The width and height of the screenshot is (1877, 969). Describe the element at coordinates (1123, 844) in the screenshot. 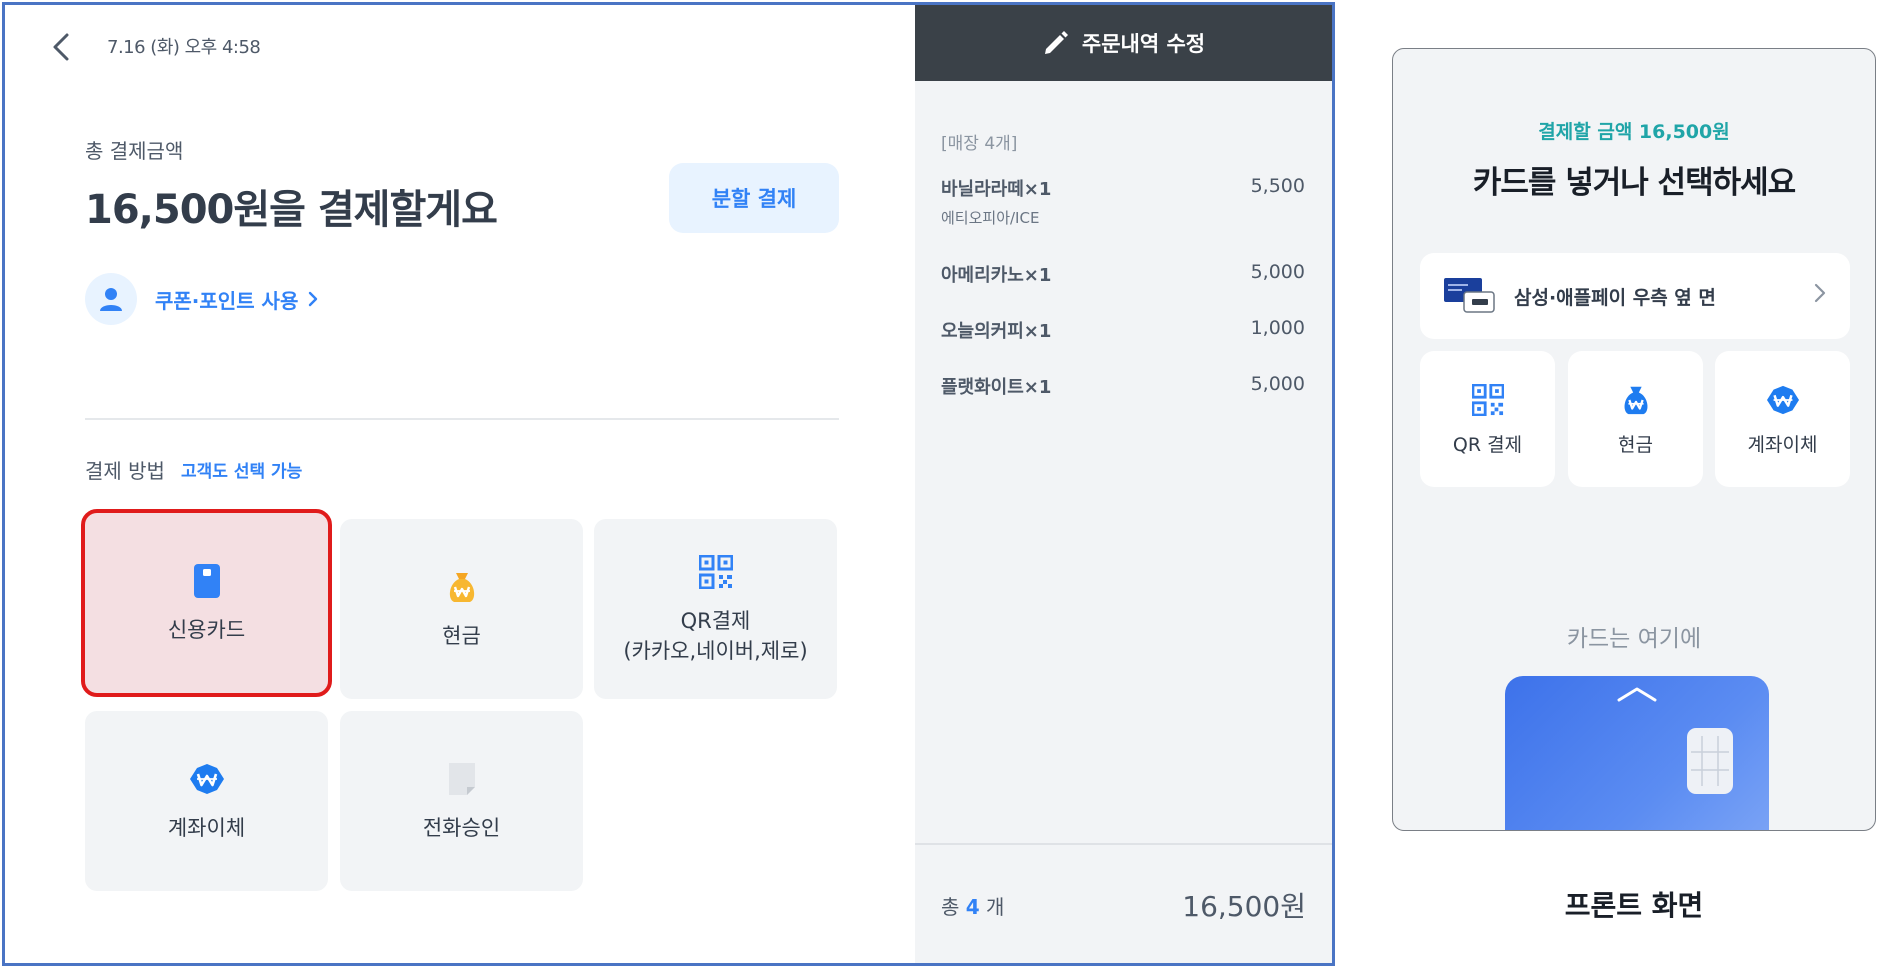

I see `order-divider` at that location.